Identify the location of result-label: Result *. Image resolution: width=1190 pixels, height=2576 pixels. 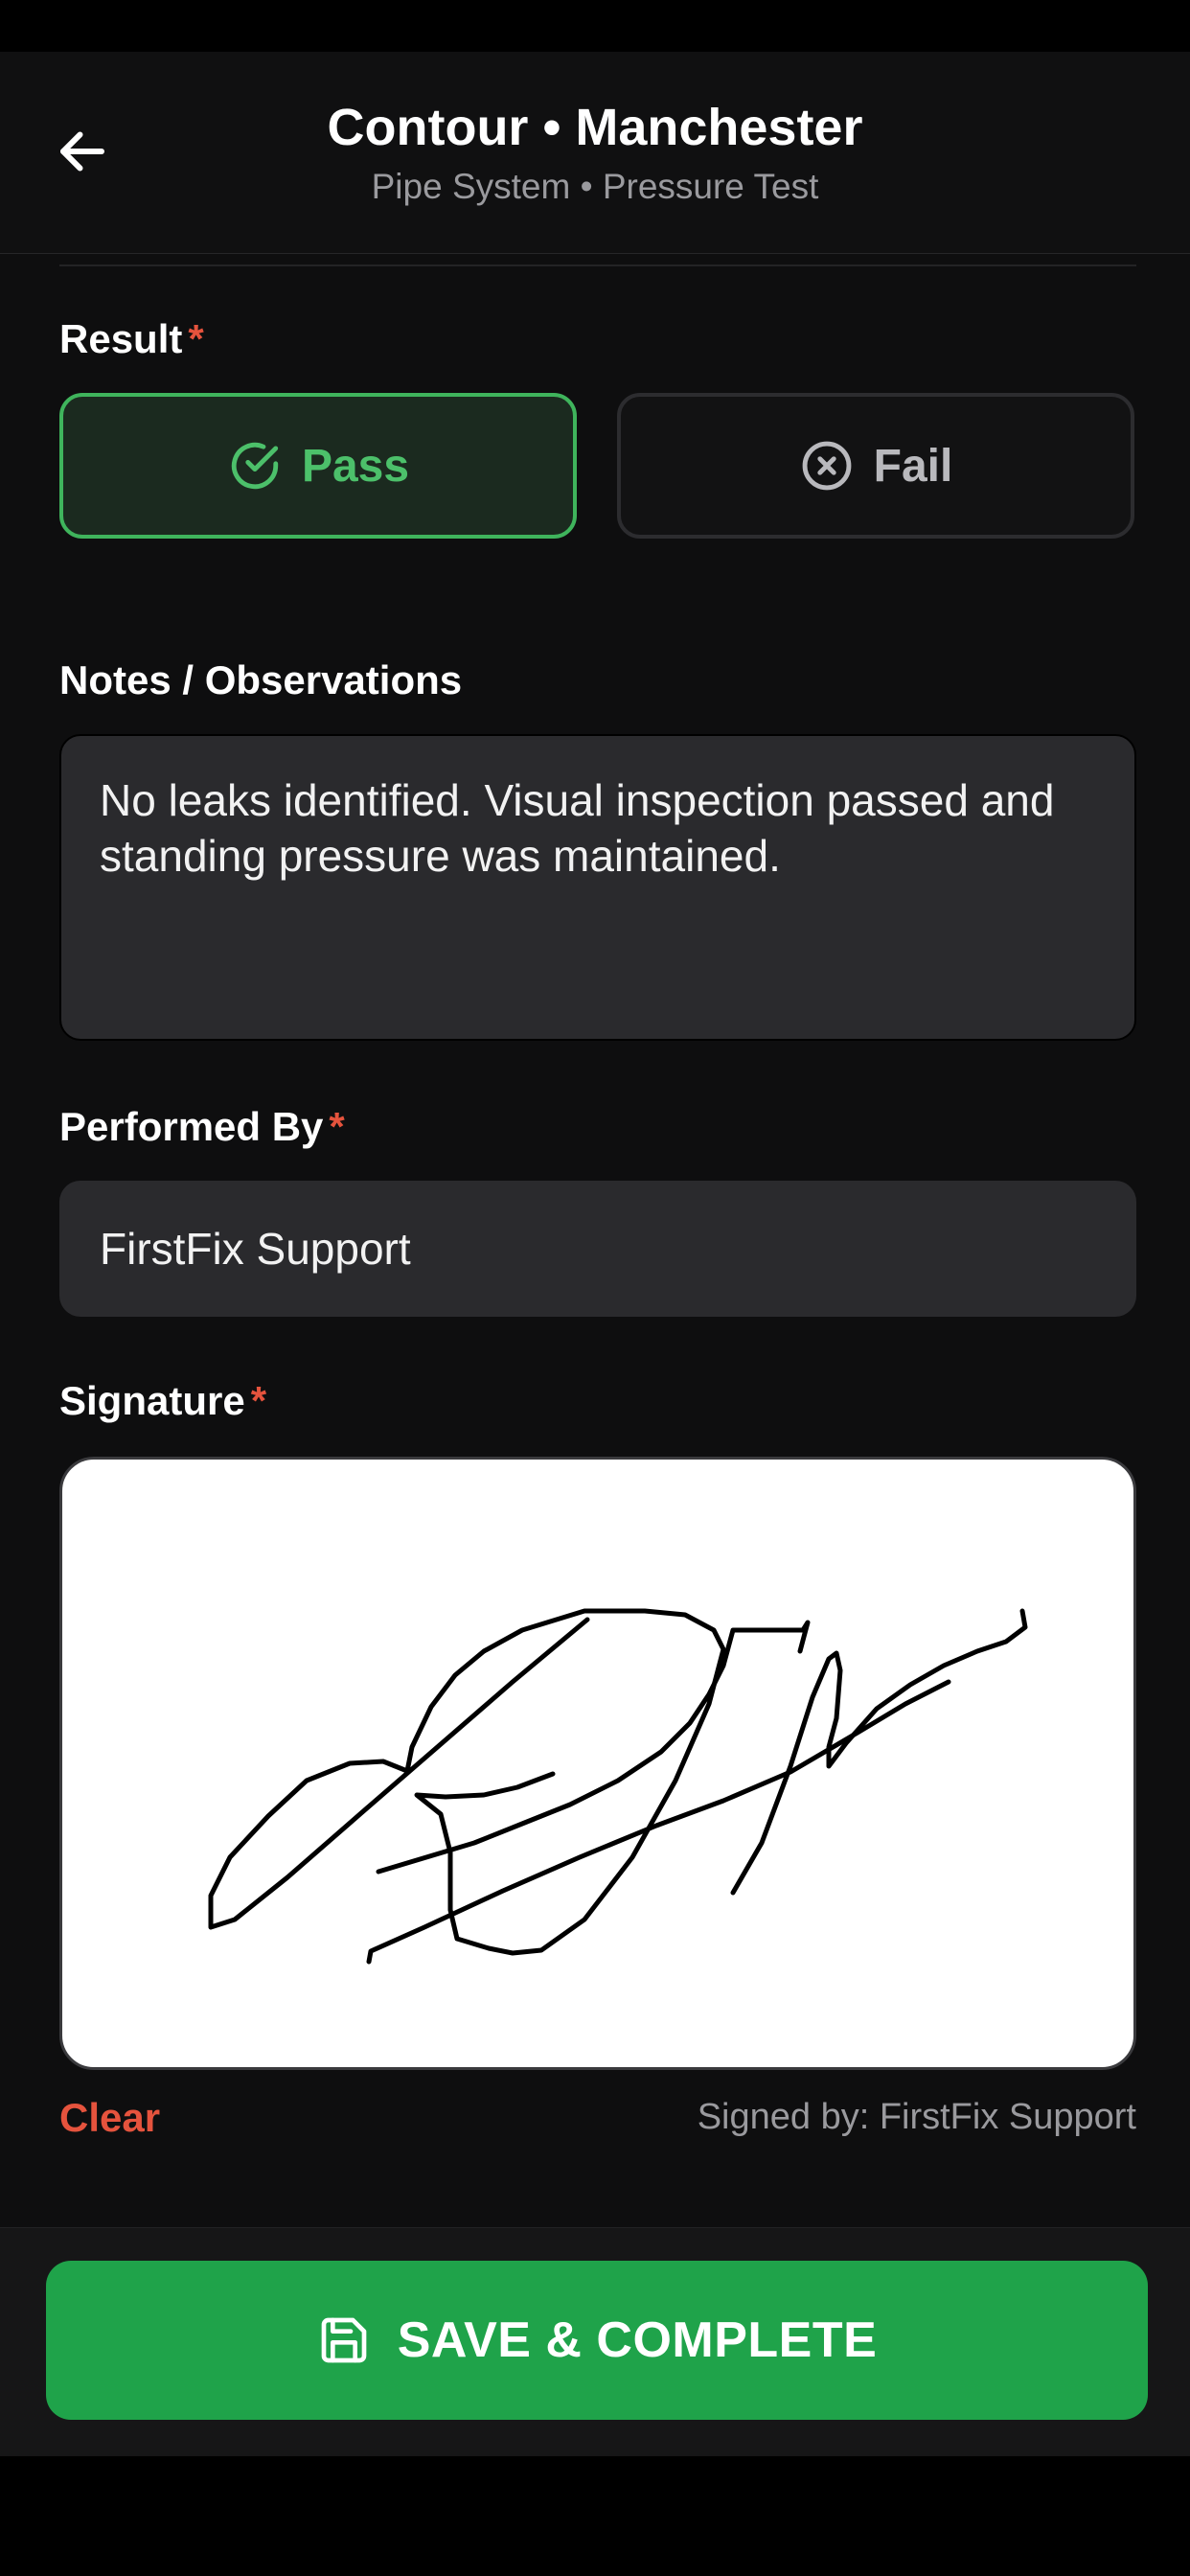
(132, 339).